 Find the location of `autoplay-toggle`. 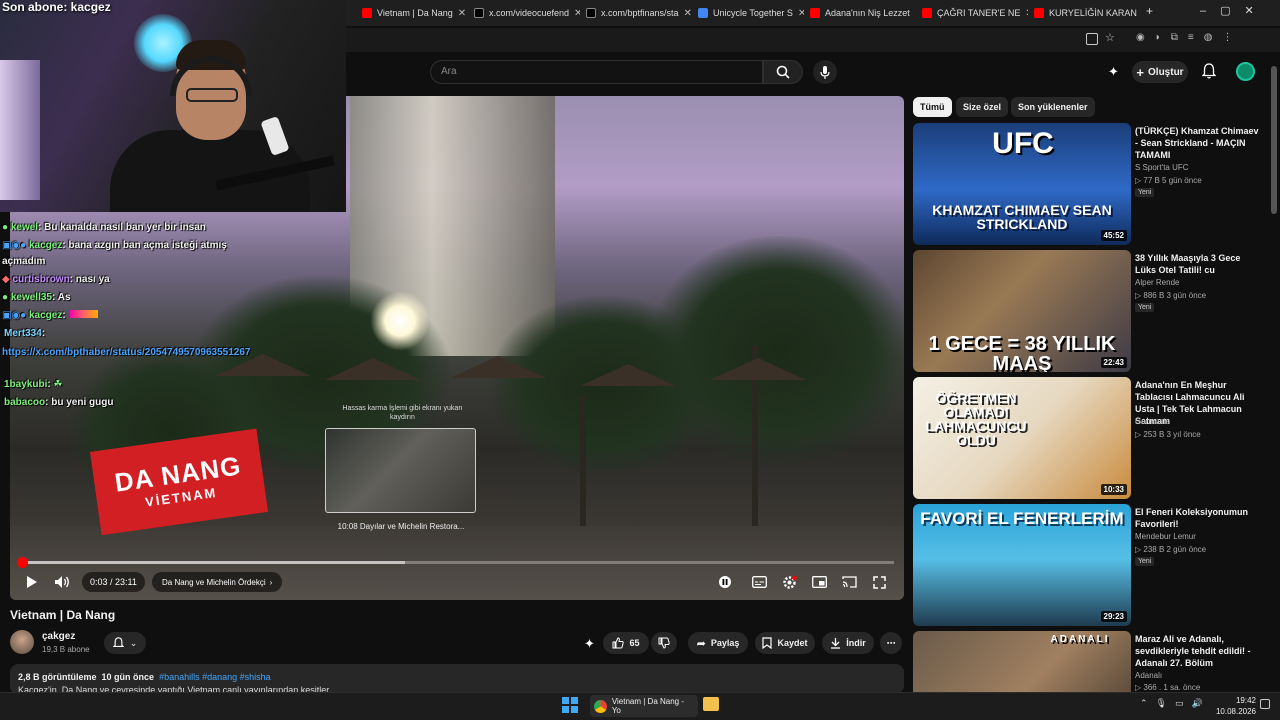

autoplay-toggle is located at coordinates (725, 582).